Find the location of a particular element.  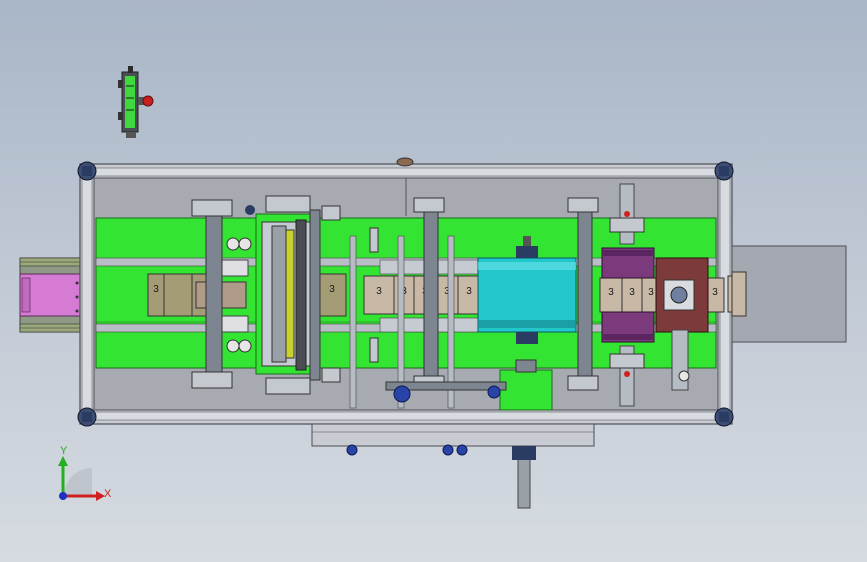

y-axis-label: Y is located at coordinates (64, 451).